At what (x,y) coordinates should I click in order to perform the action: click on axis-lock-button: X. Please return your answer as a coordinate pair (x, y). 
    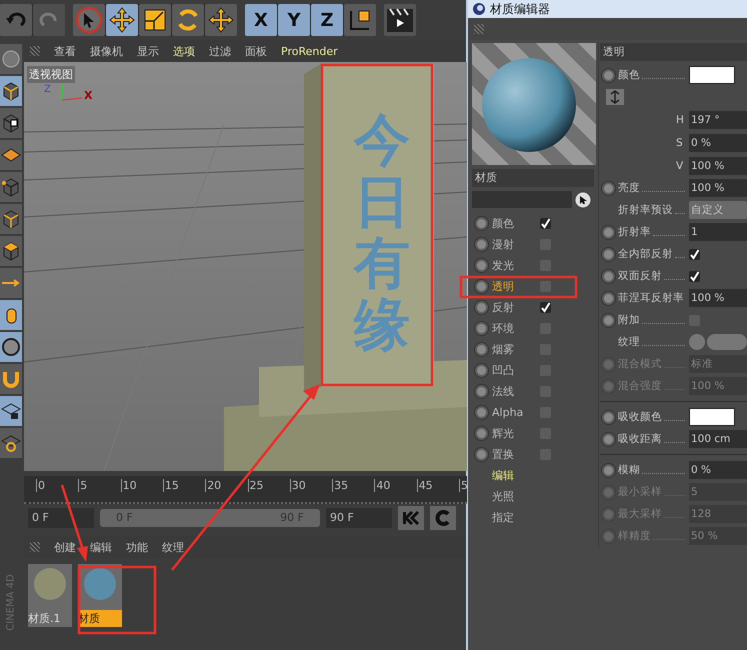
    Looking at the image, I should click on (261, 20).